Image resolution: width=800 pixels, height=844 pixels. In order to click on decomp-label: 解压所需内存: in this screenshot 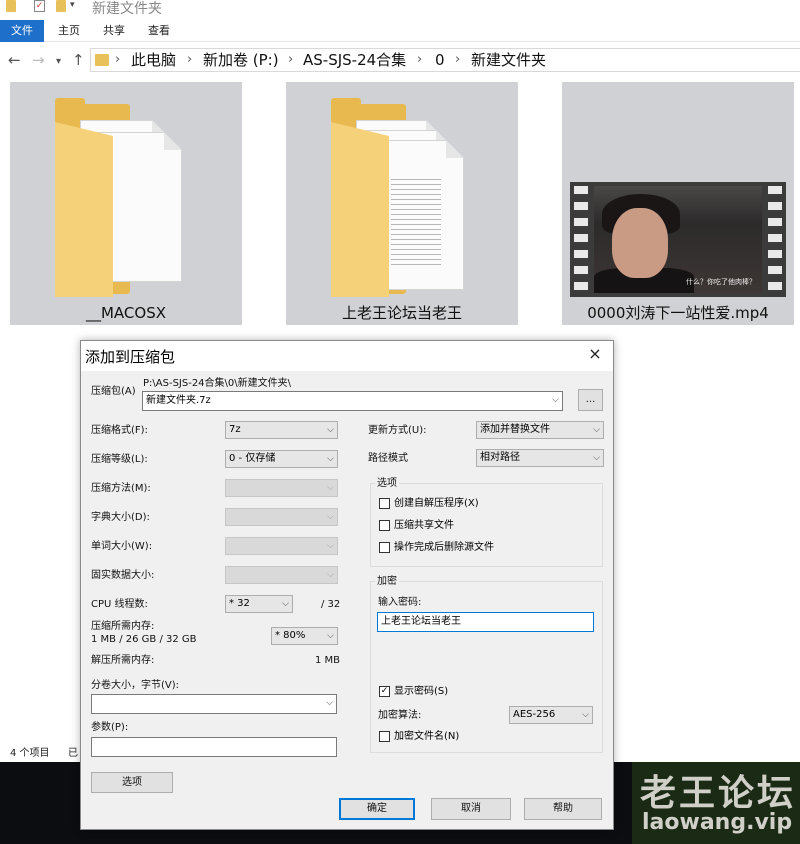, I will do `click(123, 660)`.